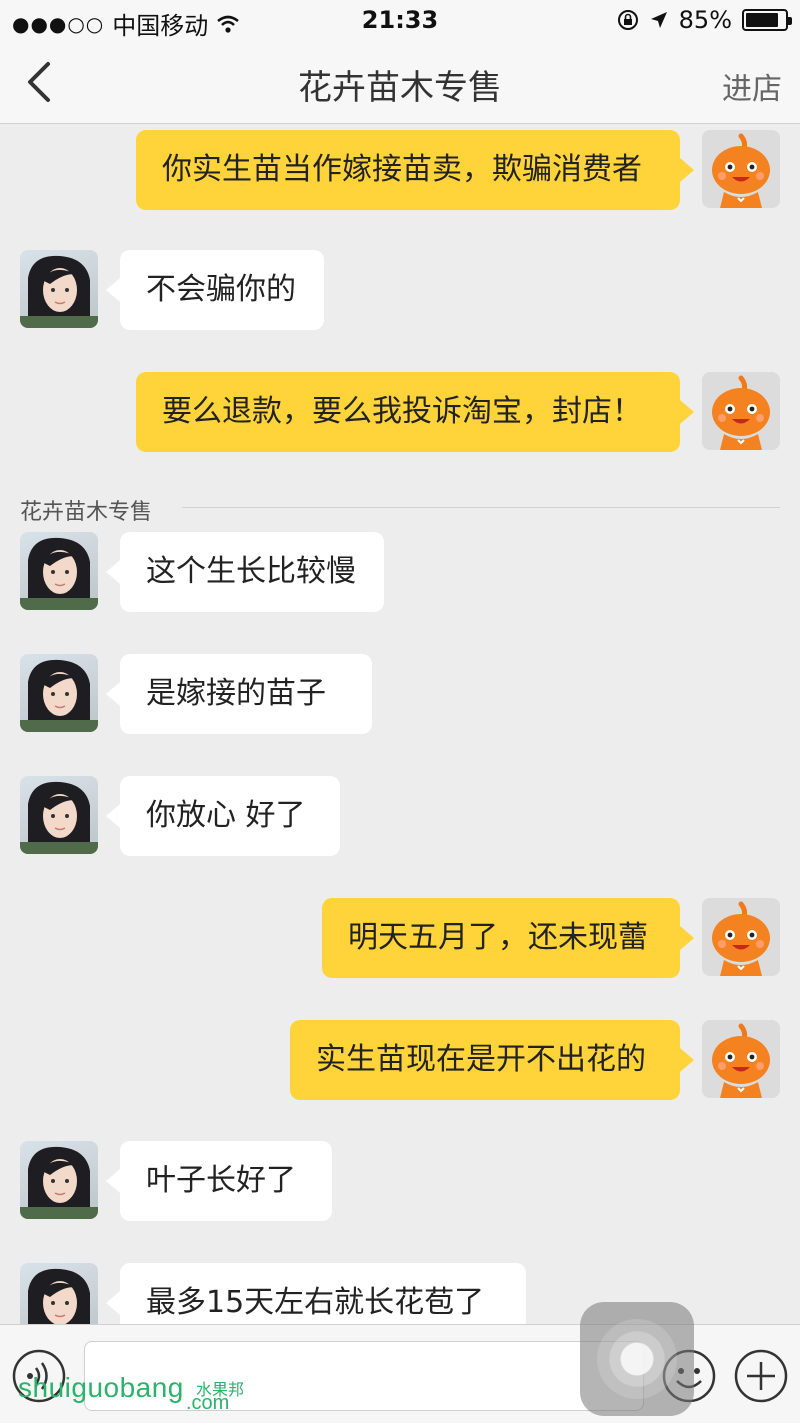 Image resolution: width=800 pixels, height=1423 pixels. Describe the element at coordinates (658, 20) in the screenshot. I see `location-arrow-icon` at that location.